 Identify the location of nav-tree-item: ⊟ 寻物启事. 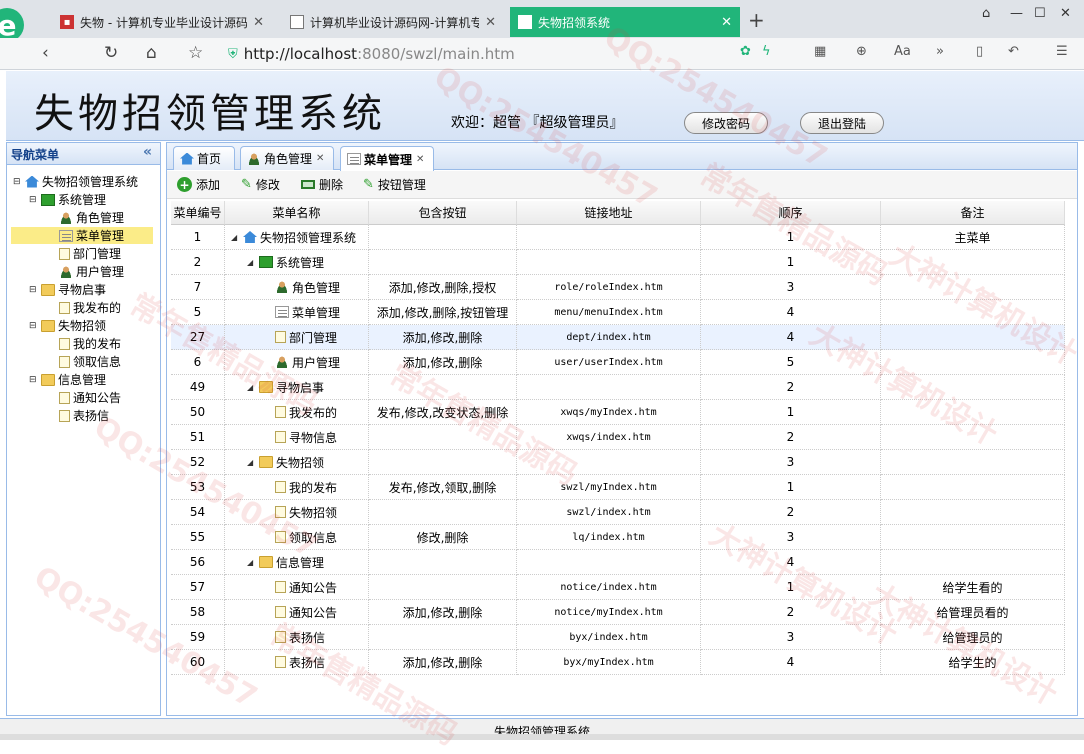
(67, 289).